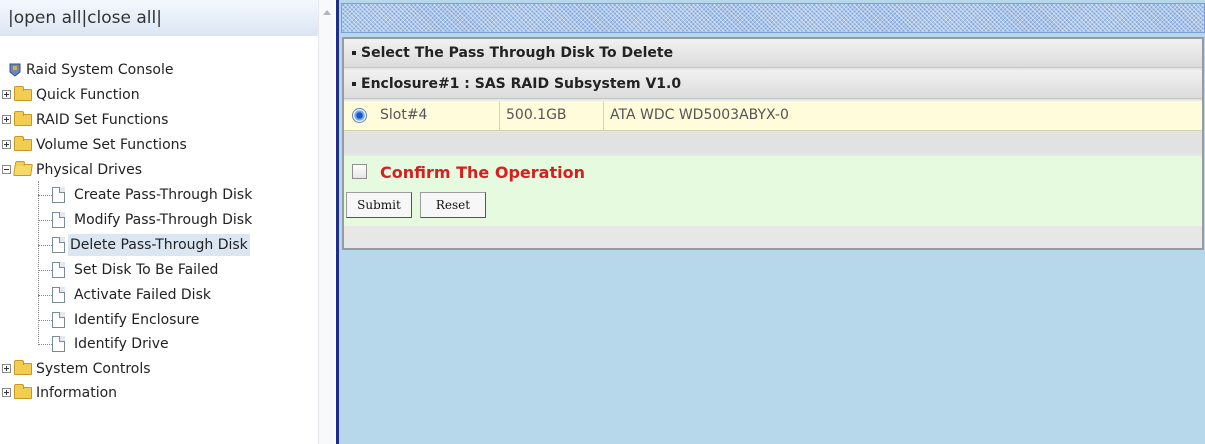 The height and width of the screenshot is (444, 1205). Describe the element at coordinates (379, 205) in the screenshot. I see `submit-button: Submit` at that location.